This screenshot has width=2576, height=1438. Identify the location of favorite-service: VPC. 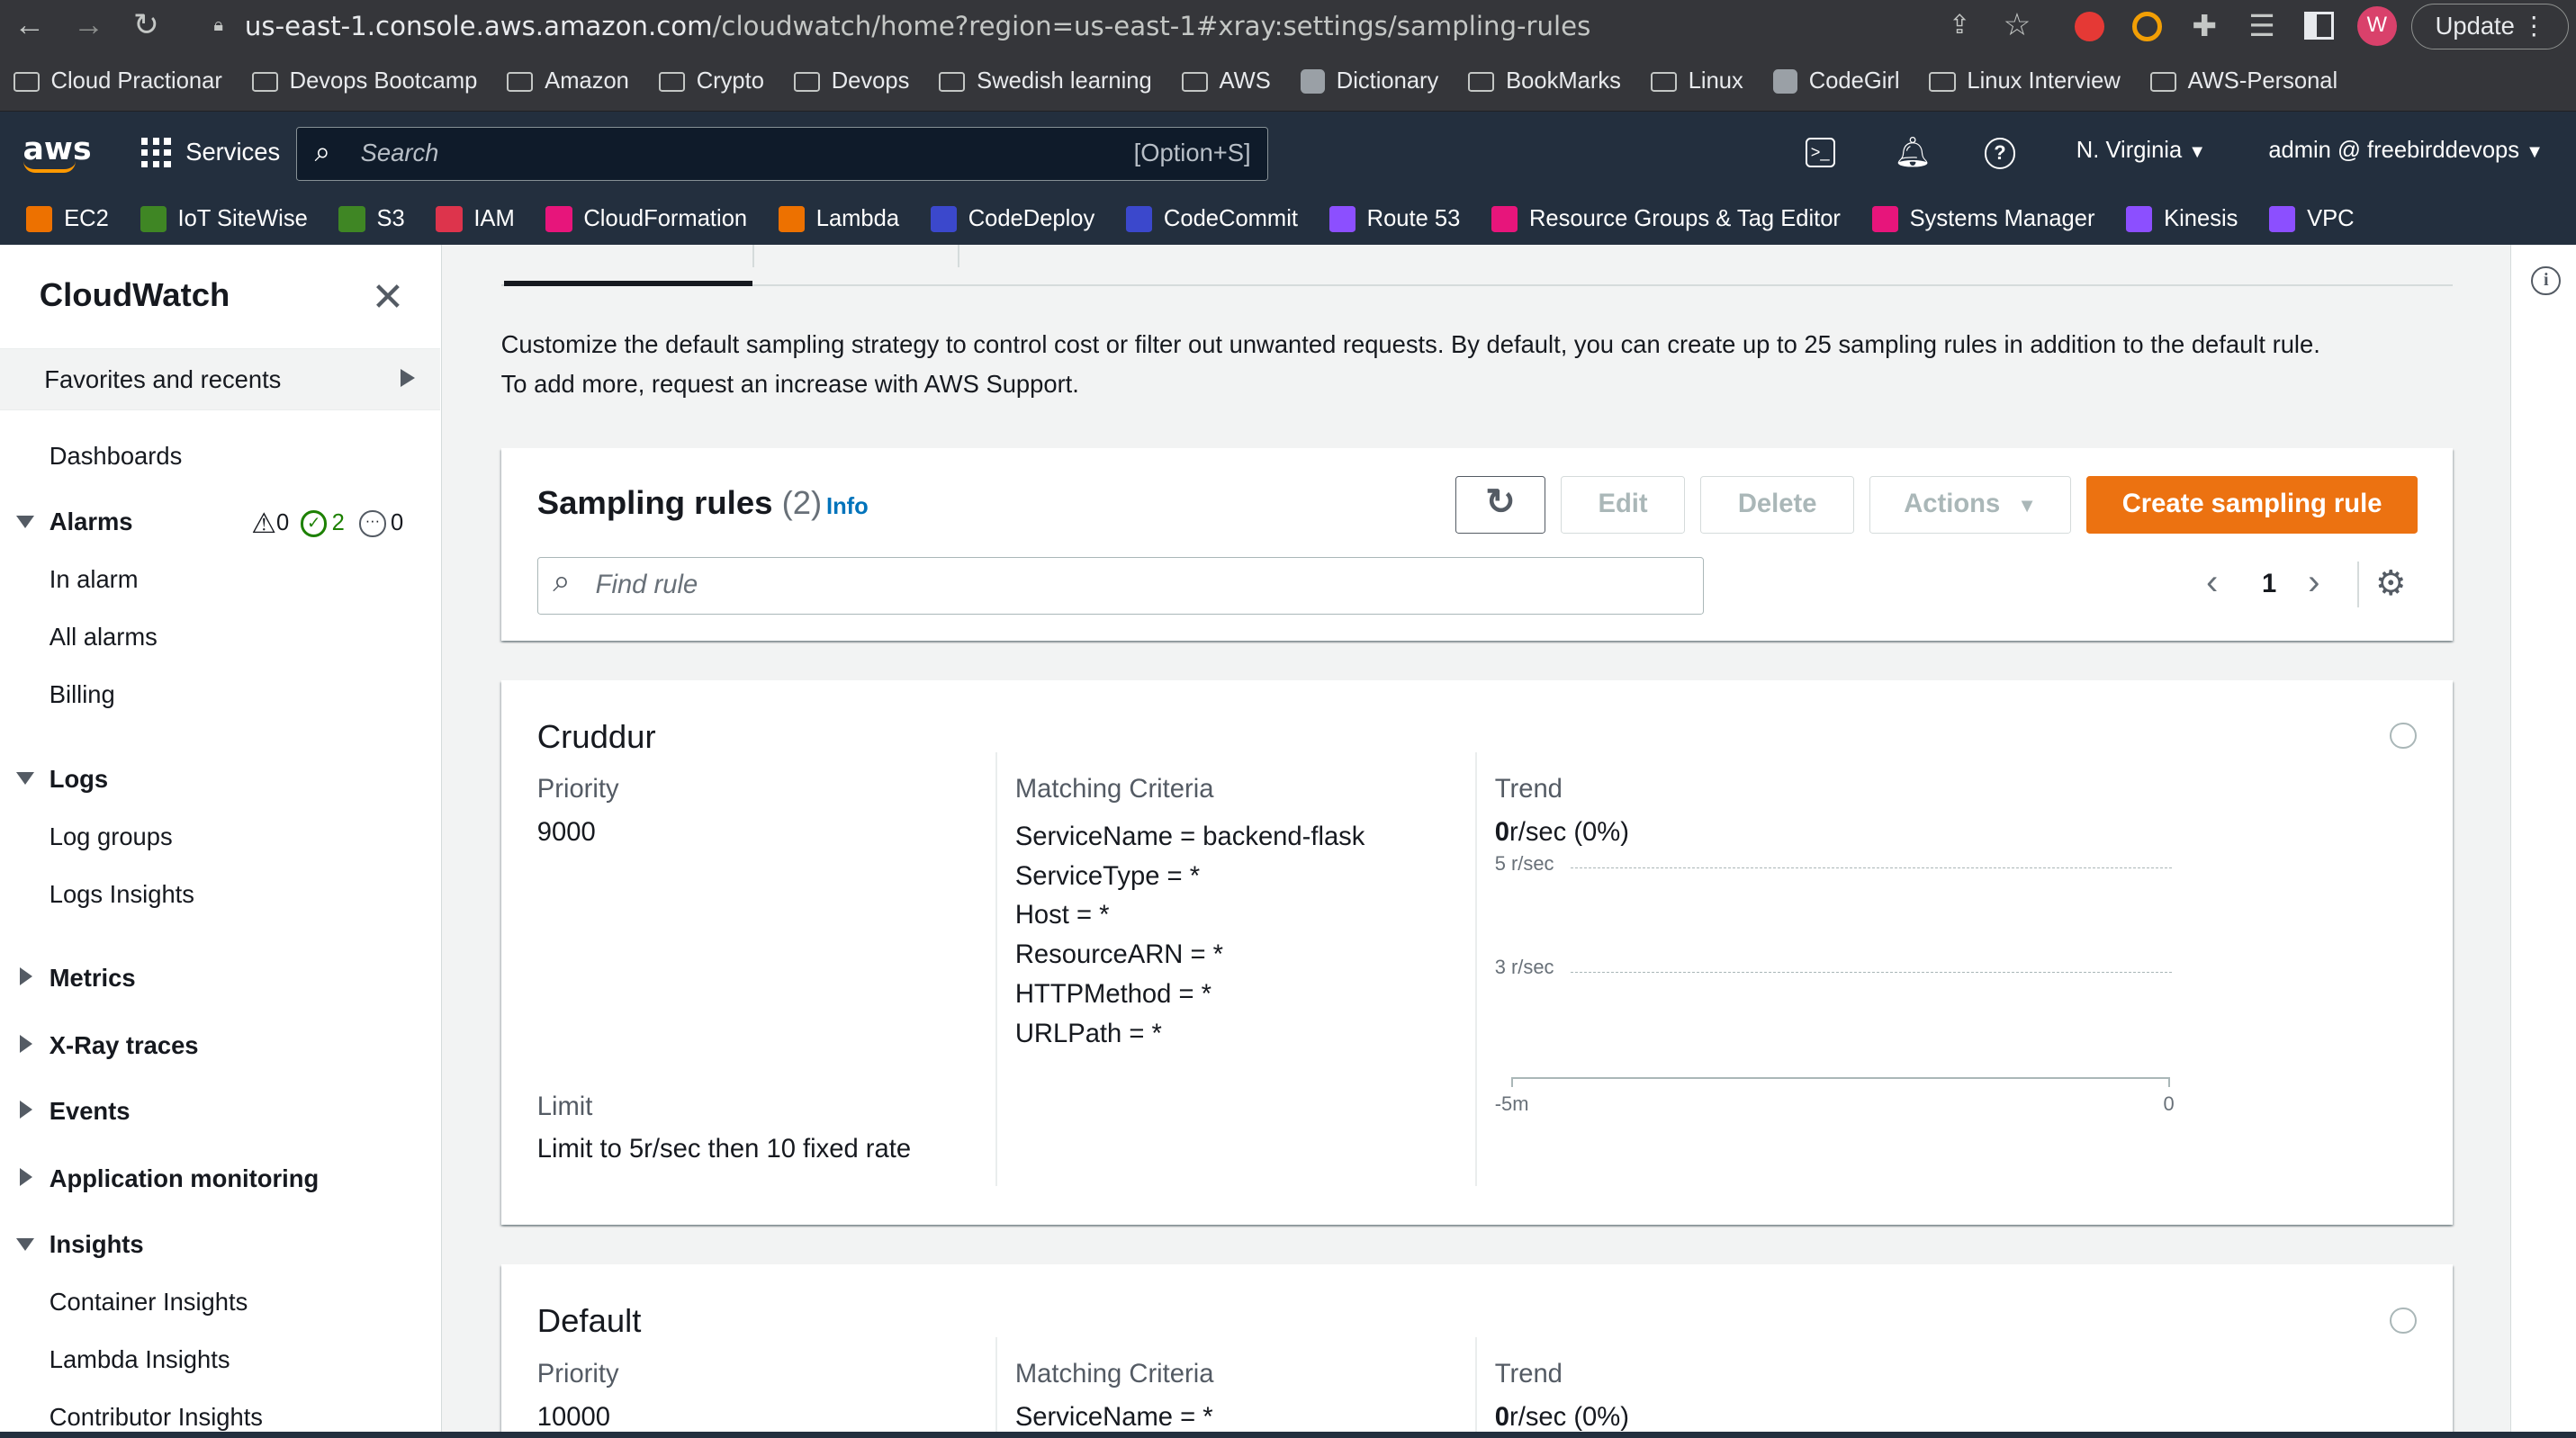
(2312, 219).